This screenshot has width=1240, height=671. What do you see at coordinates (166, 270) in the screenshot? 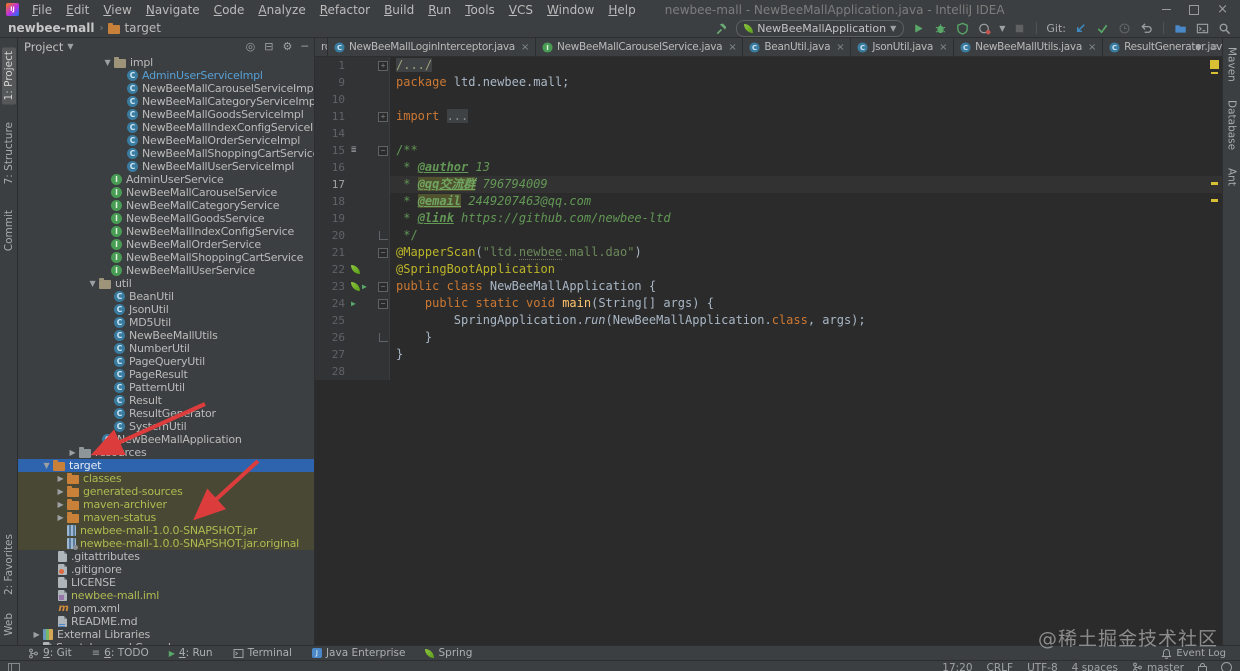
I see `tree-item-newbeemalluserservice: I NewBeeMallUserService` at bounding box center [166, 270].